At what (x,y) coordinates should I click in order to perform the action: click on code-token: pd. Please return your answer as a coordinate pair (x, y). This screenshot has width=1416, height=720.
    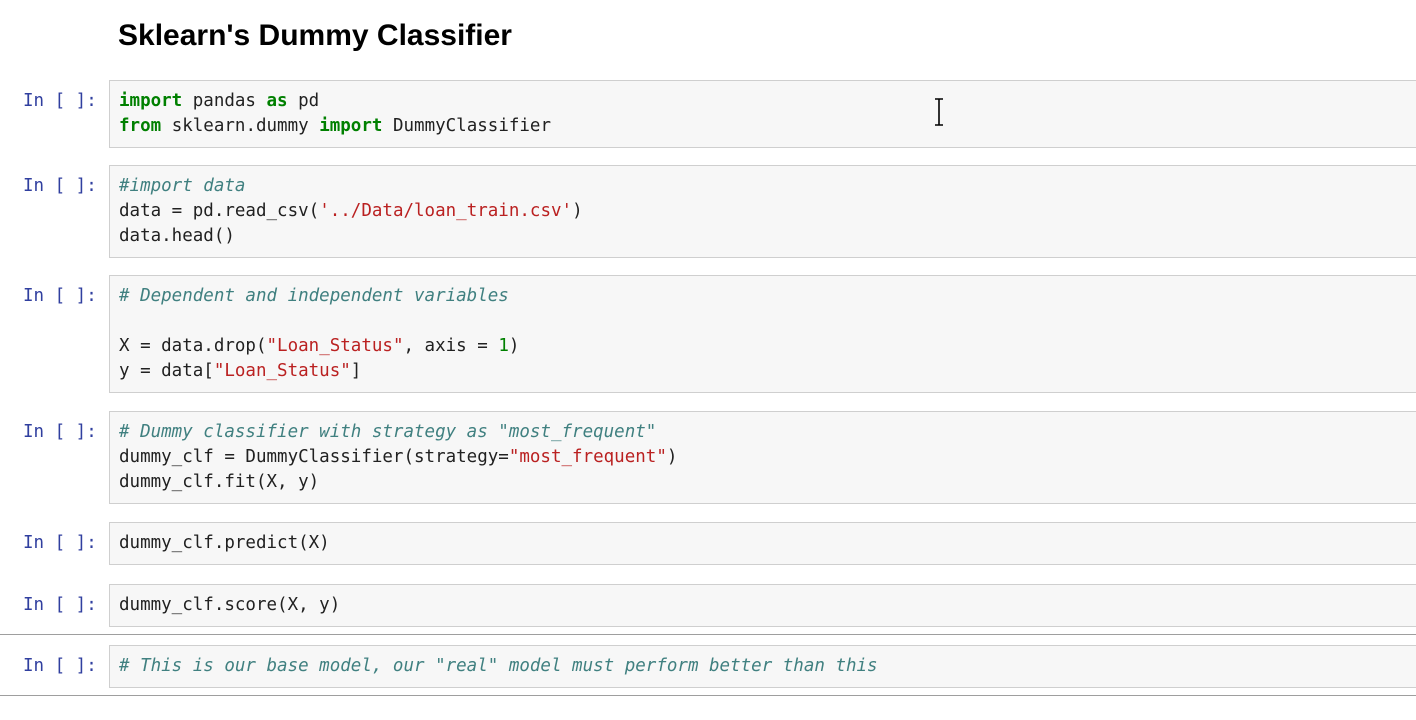
    Looking at the image, I should click on (303, 101).